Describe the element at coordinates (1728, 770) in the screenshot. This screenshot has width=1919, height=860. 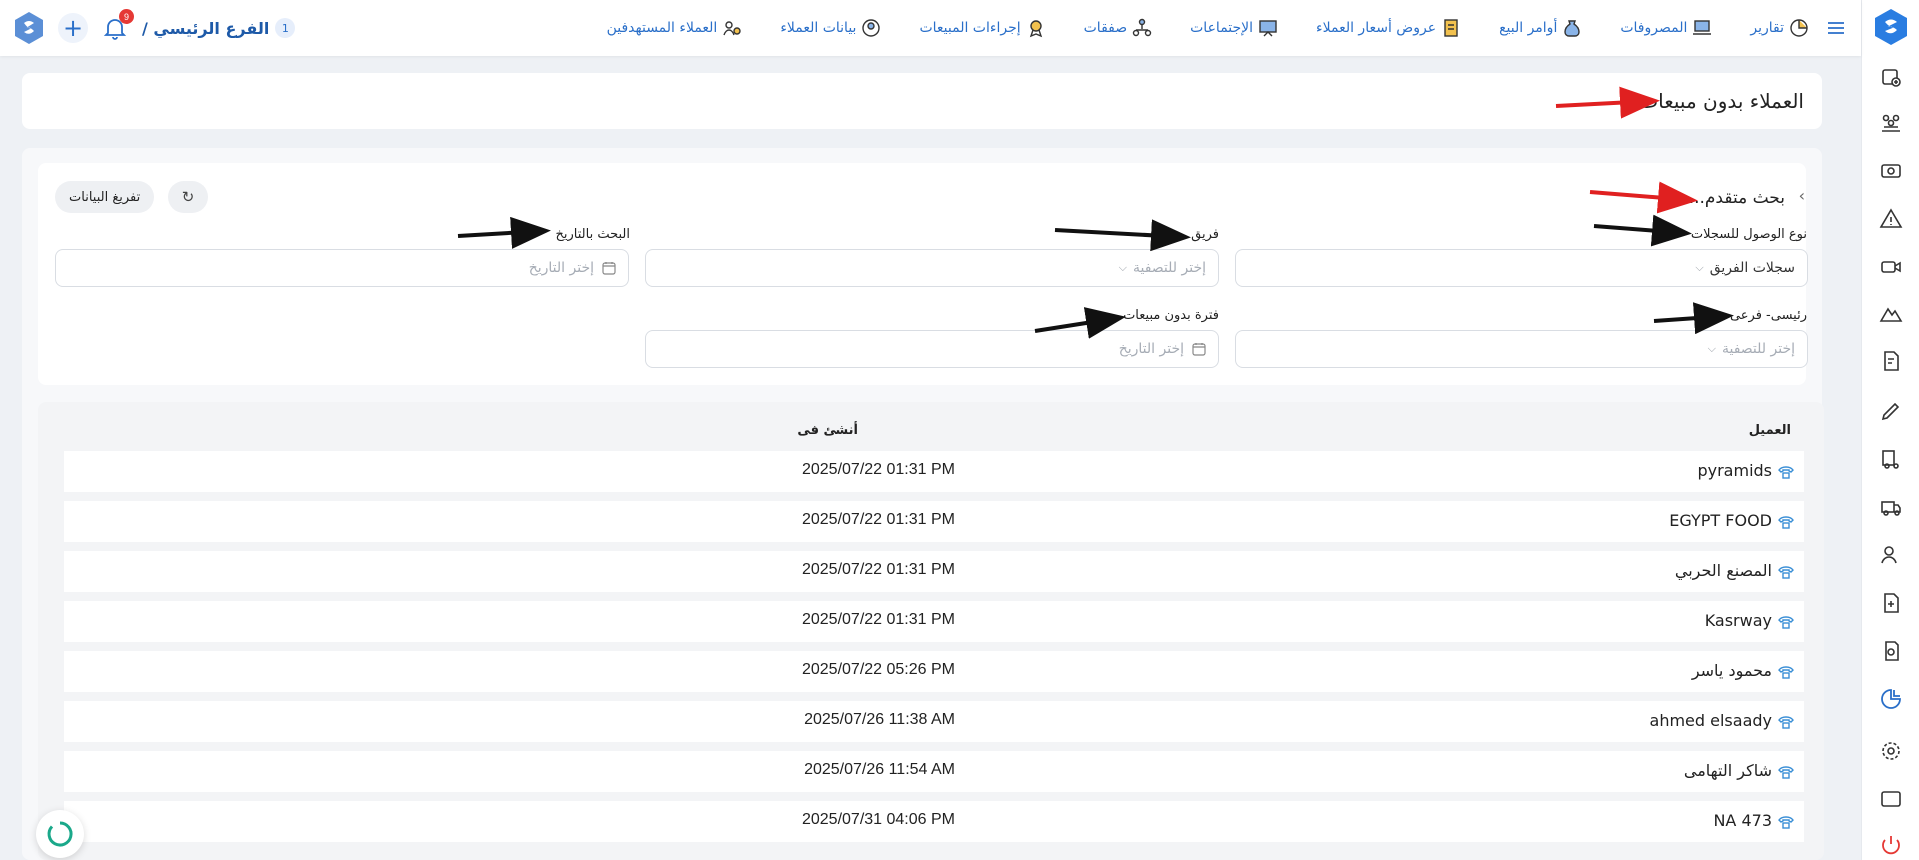
I see `customer-name: شاكر التهامى` at that location.